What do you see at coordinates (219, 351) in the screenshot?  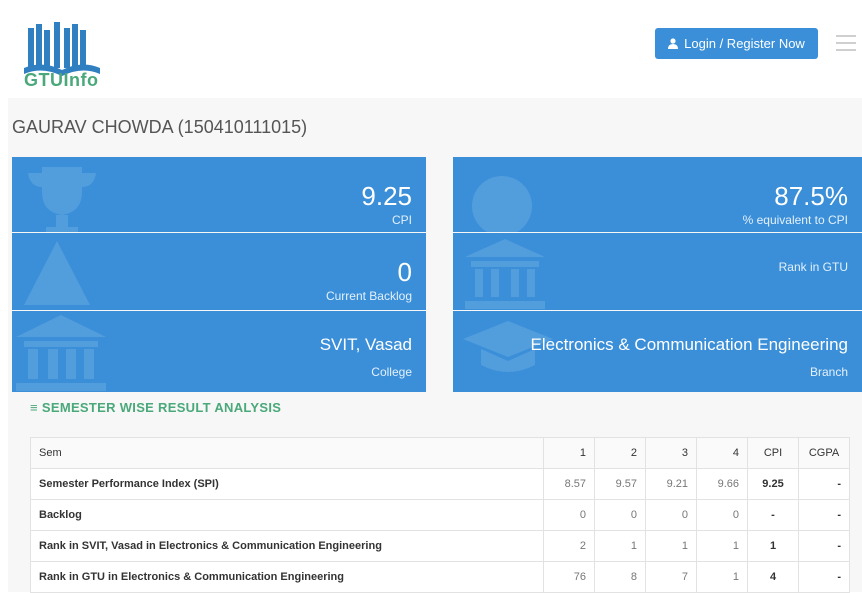 I see `college-tile: SVIT, Vasad College` at bounding box center [219, 351].